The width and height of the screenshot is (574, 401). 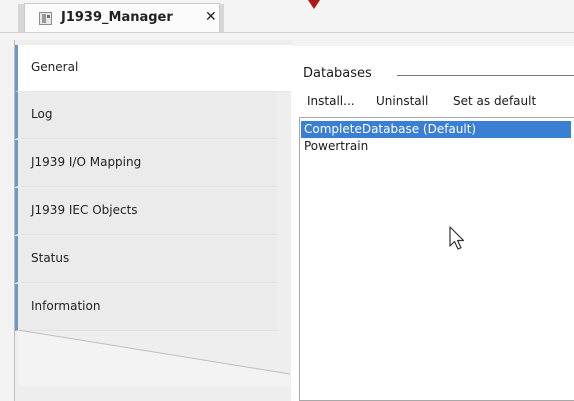 What do you see at coordinates (45, 18) in the screenshot?
I see `device-icon` at bounding box center [45, 18].